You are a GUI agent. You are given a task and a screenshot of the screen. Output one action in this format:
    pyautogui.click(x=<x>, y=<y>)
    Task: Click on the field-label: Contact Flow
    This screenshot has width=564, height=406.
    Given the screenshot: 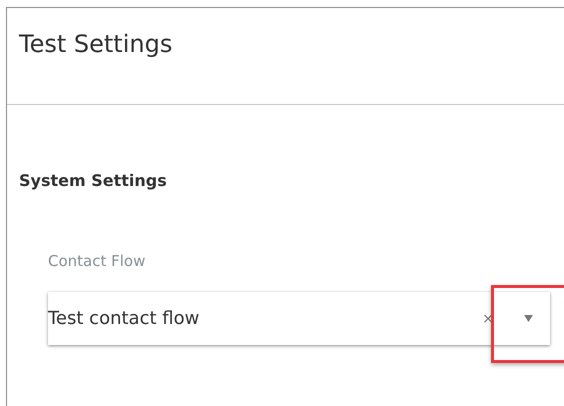 What is the action you would take?
    pyautogui.click(x=97, y=261)
    